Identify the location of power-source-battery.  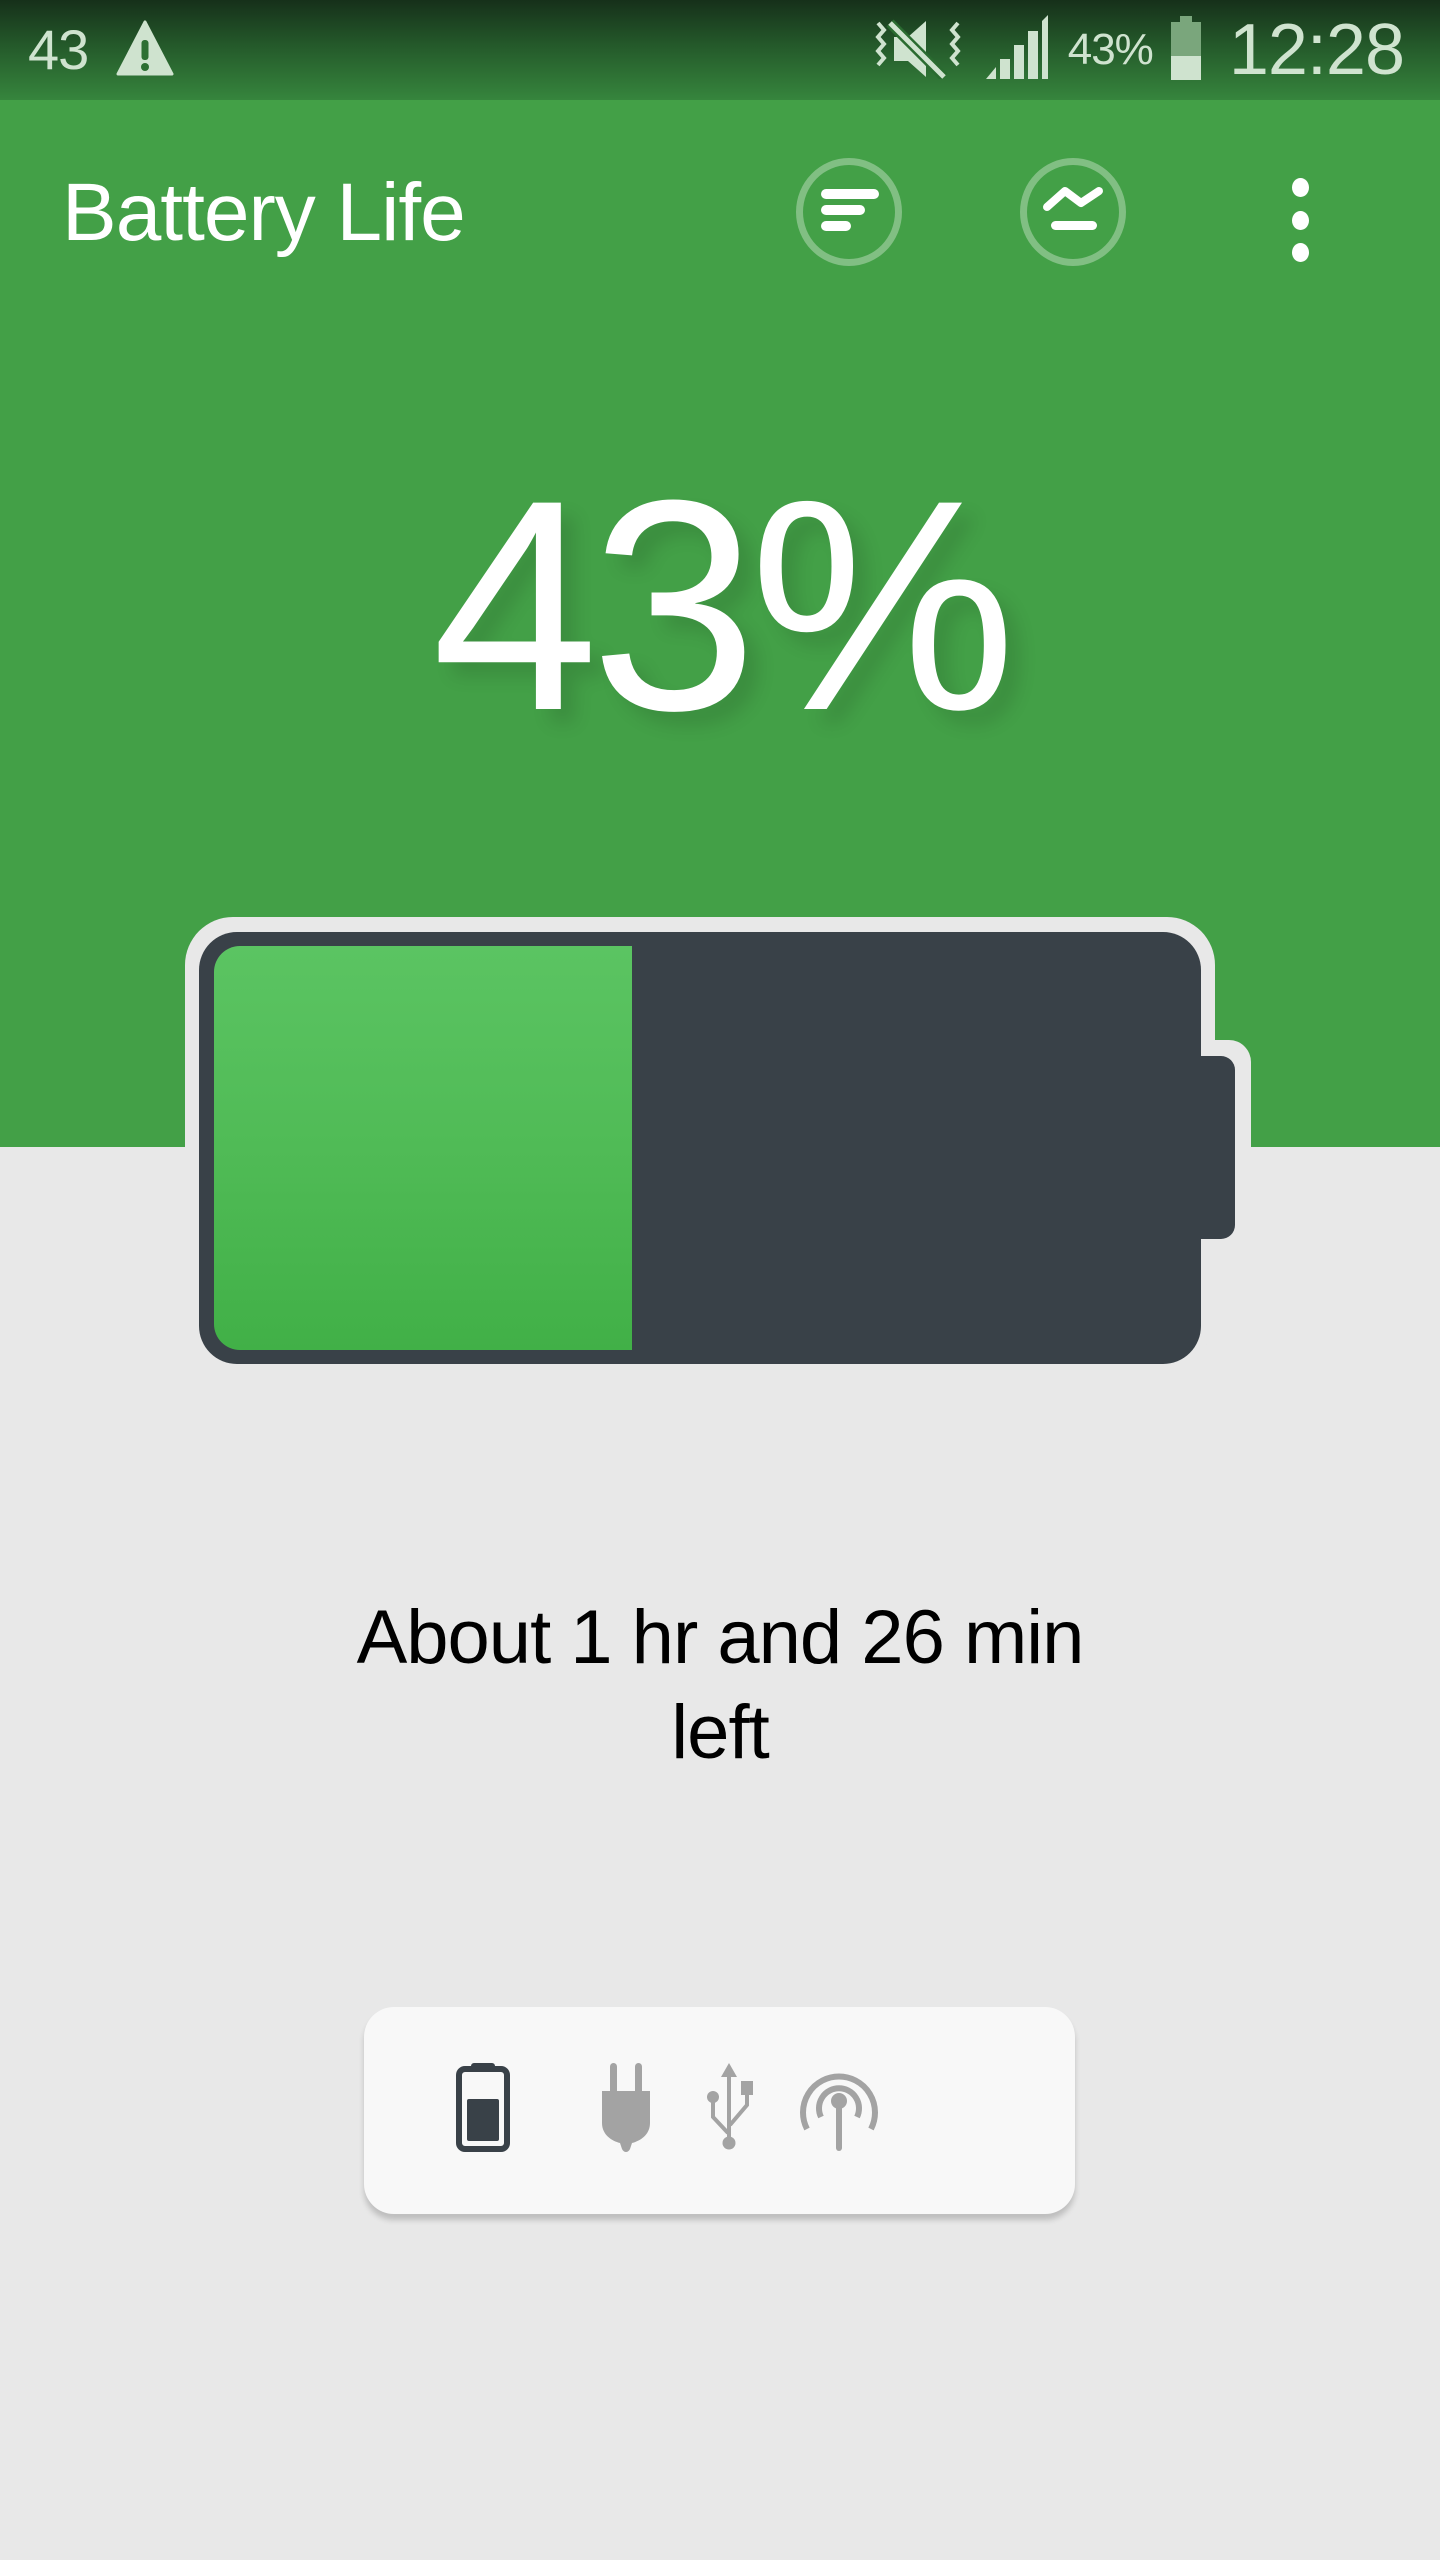
(483, 2109).